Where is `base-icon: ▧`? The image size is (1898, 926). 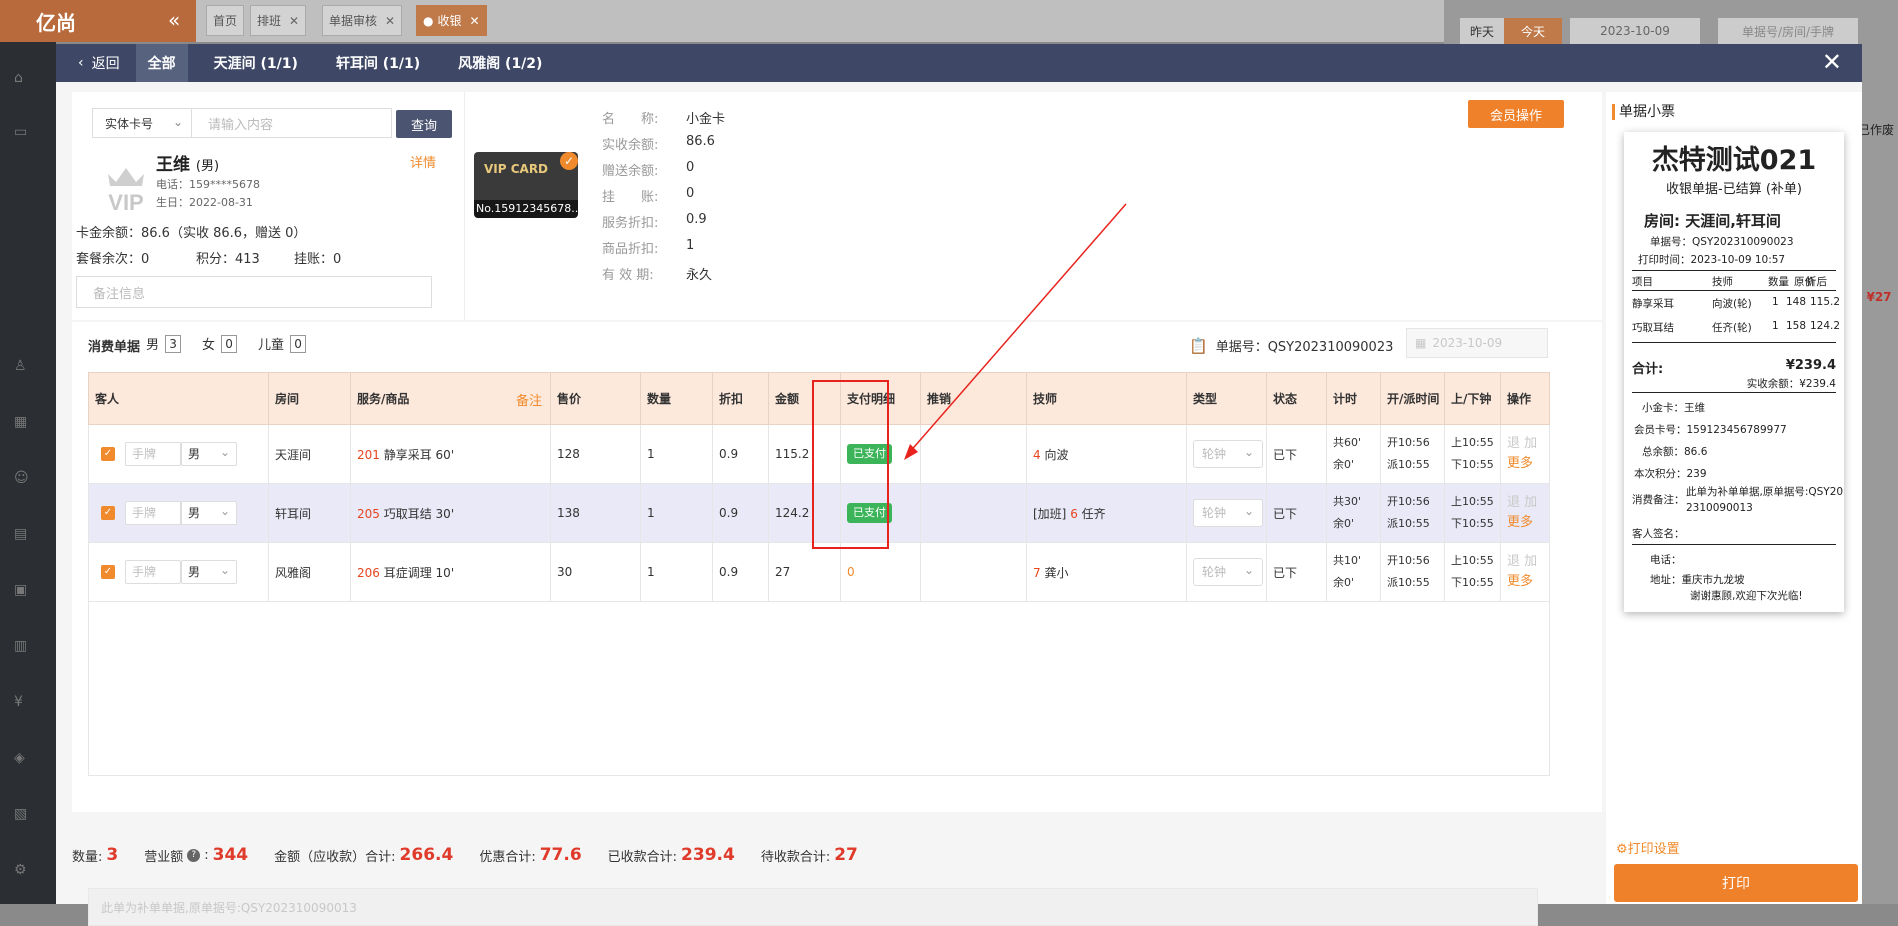
base-icon: ▧ is located at coordinates (20, 814).